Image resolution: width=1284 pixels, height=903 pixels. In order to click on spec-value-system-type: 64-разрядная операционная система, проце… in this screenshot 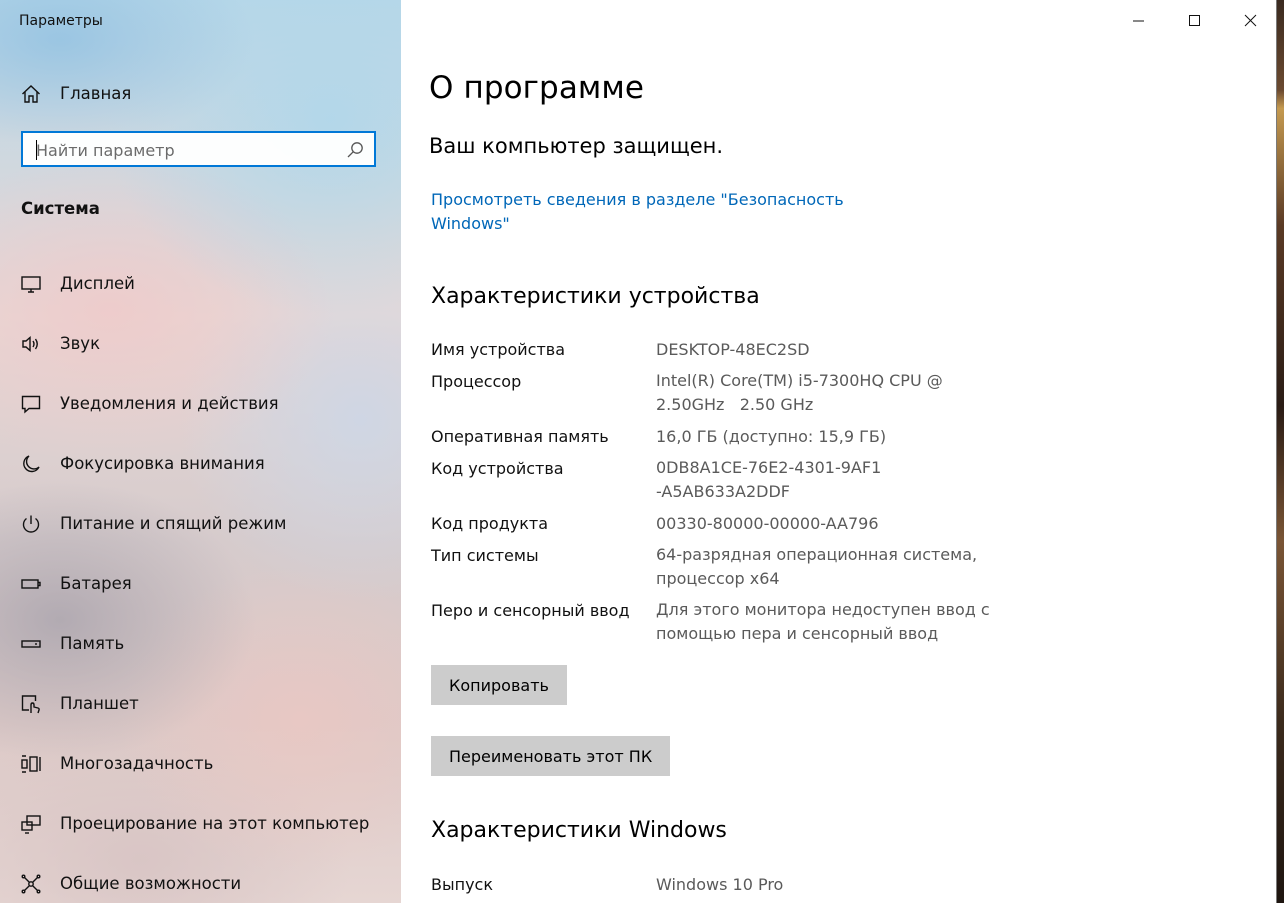, I will do `click(817, 566)`.